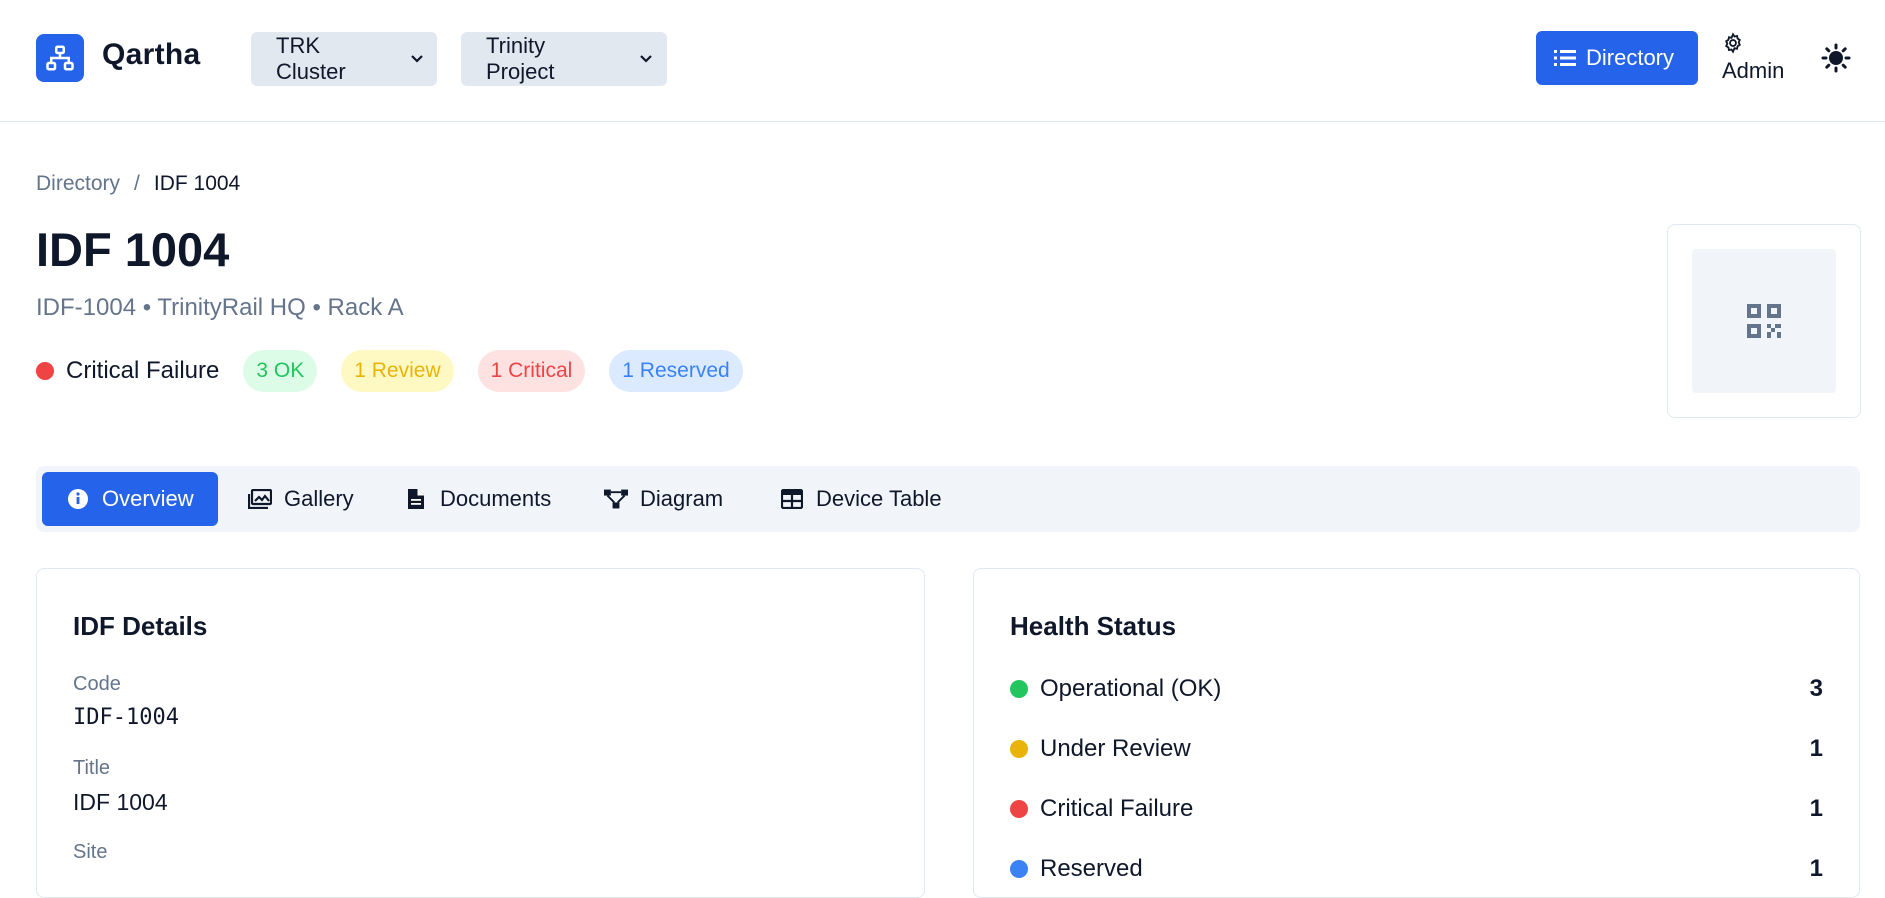 The height and width of the screenshot is (898, 1885). What do you see at coordinates (90, 852) in the screenshot?
I see `site-label: Site` at bounding box center [90, 852].